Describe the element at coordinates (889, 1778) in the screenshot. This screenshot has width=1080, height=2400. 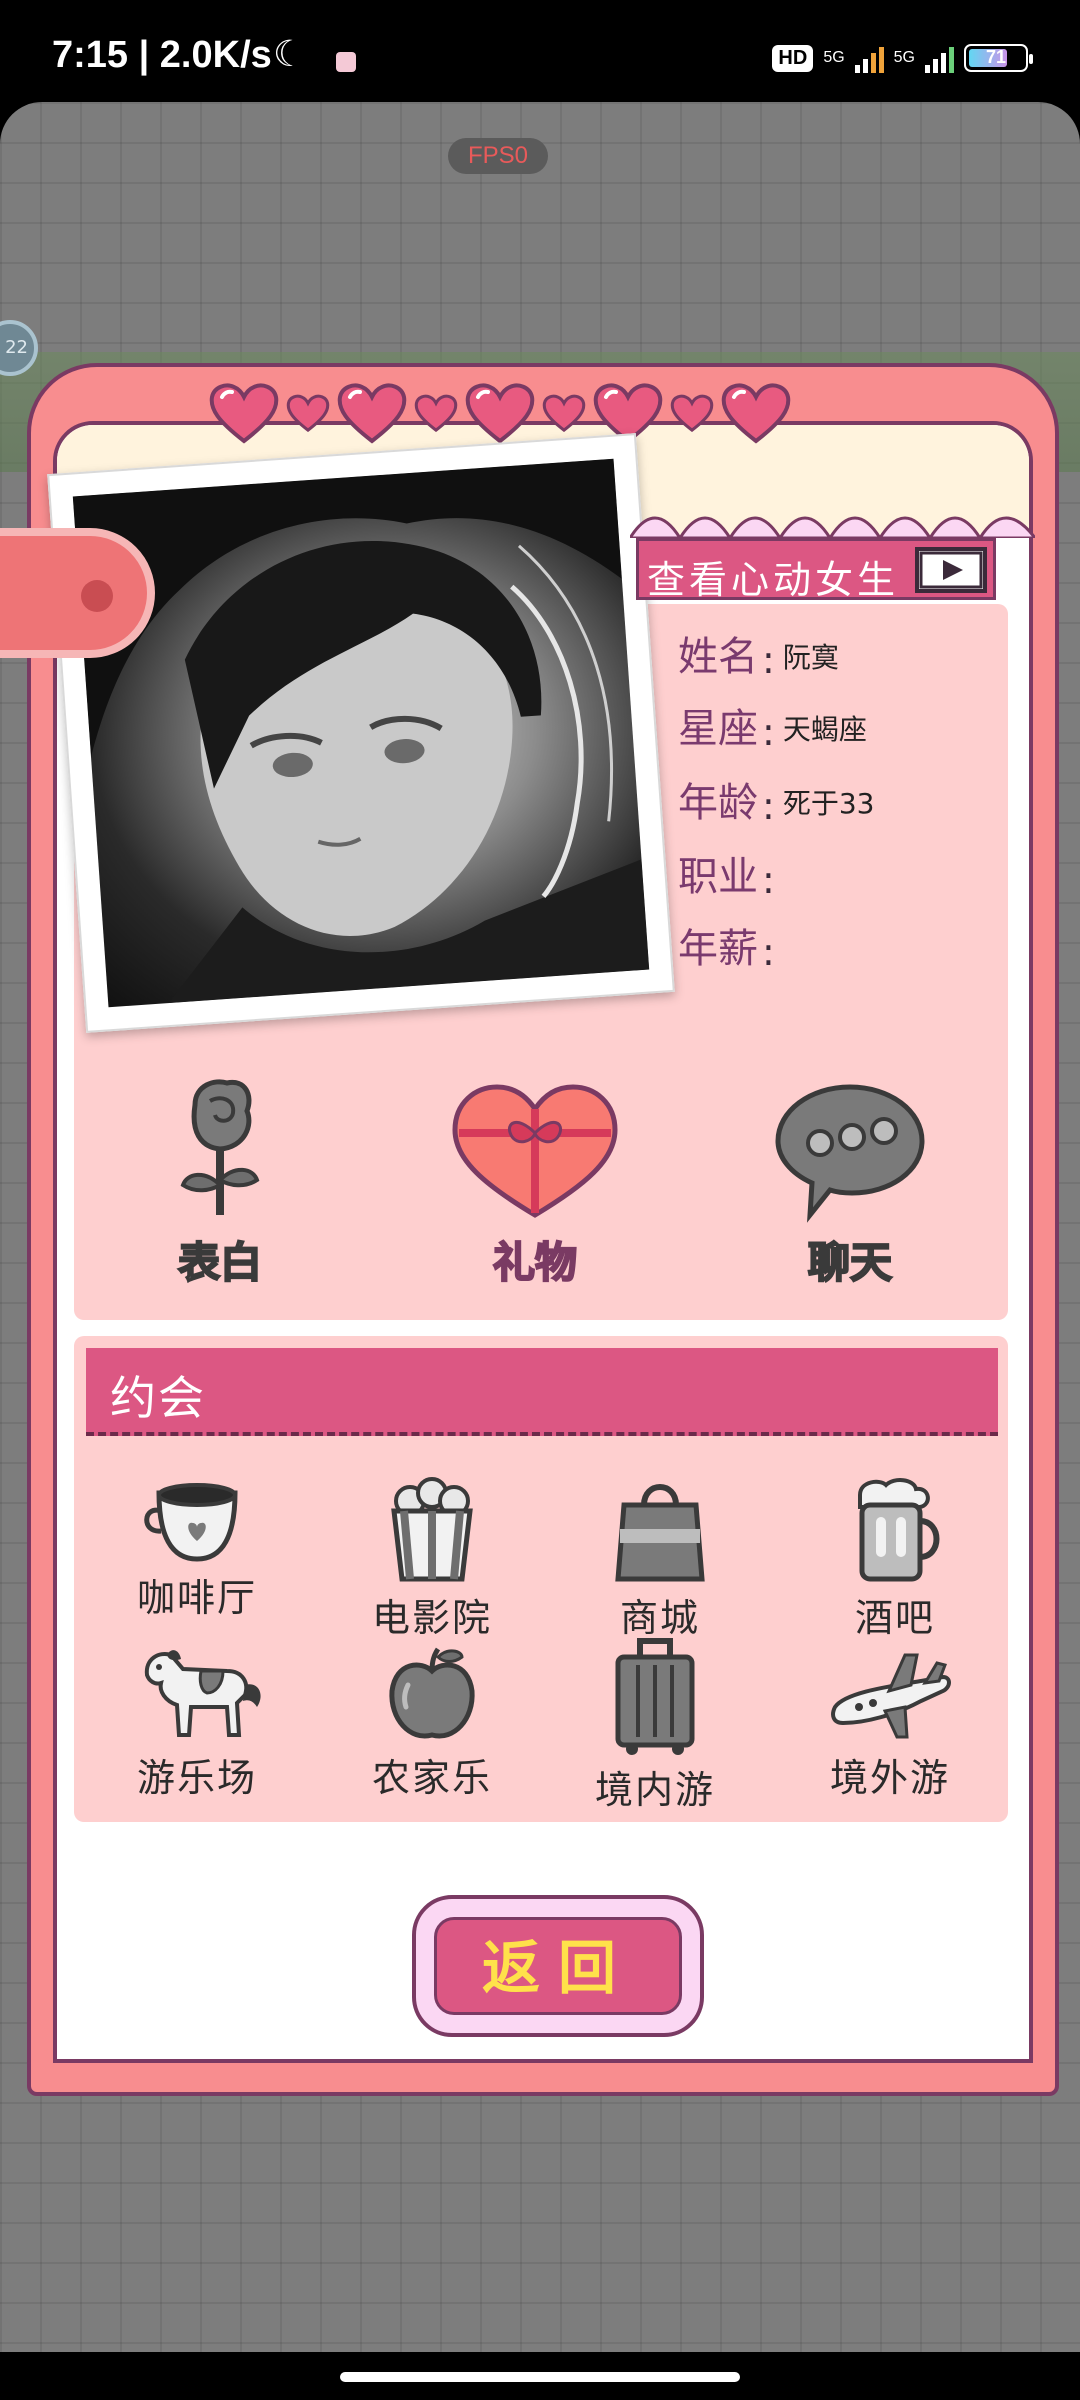
I see `place-label: 境外游` at that location.